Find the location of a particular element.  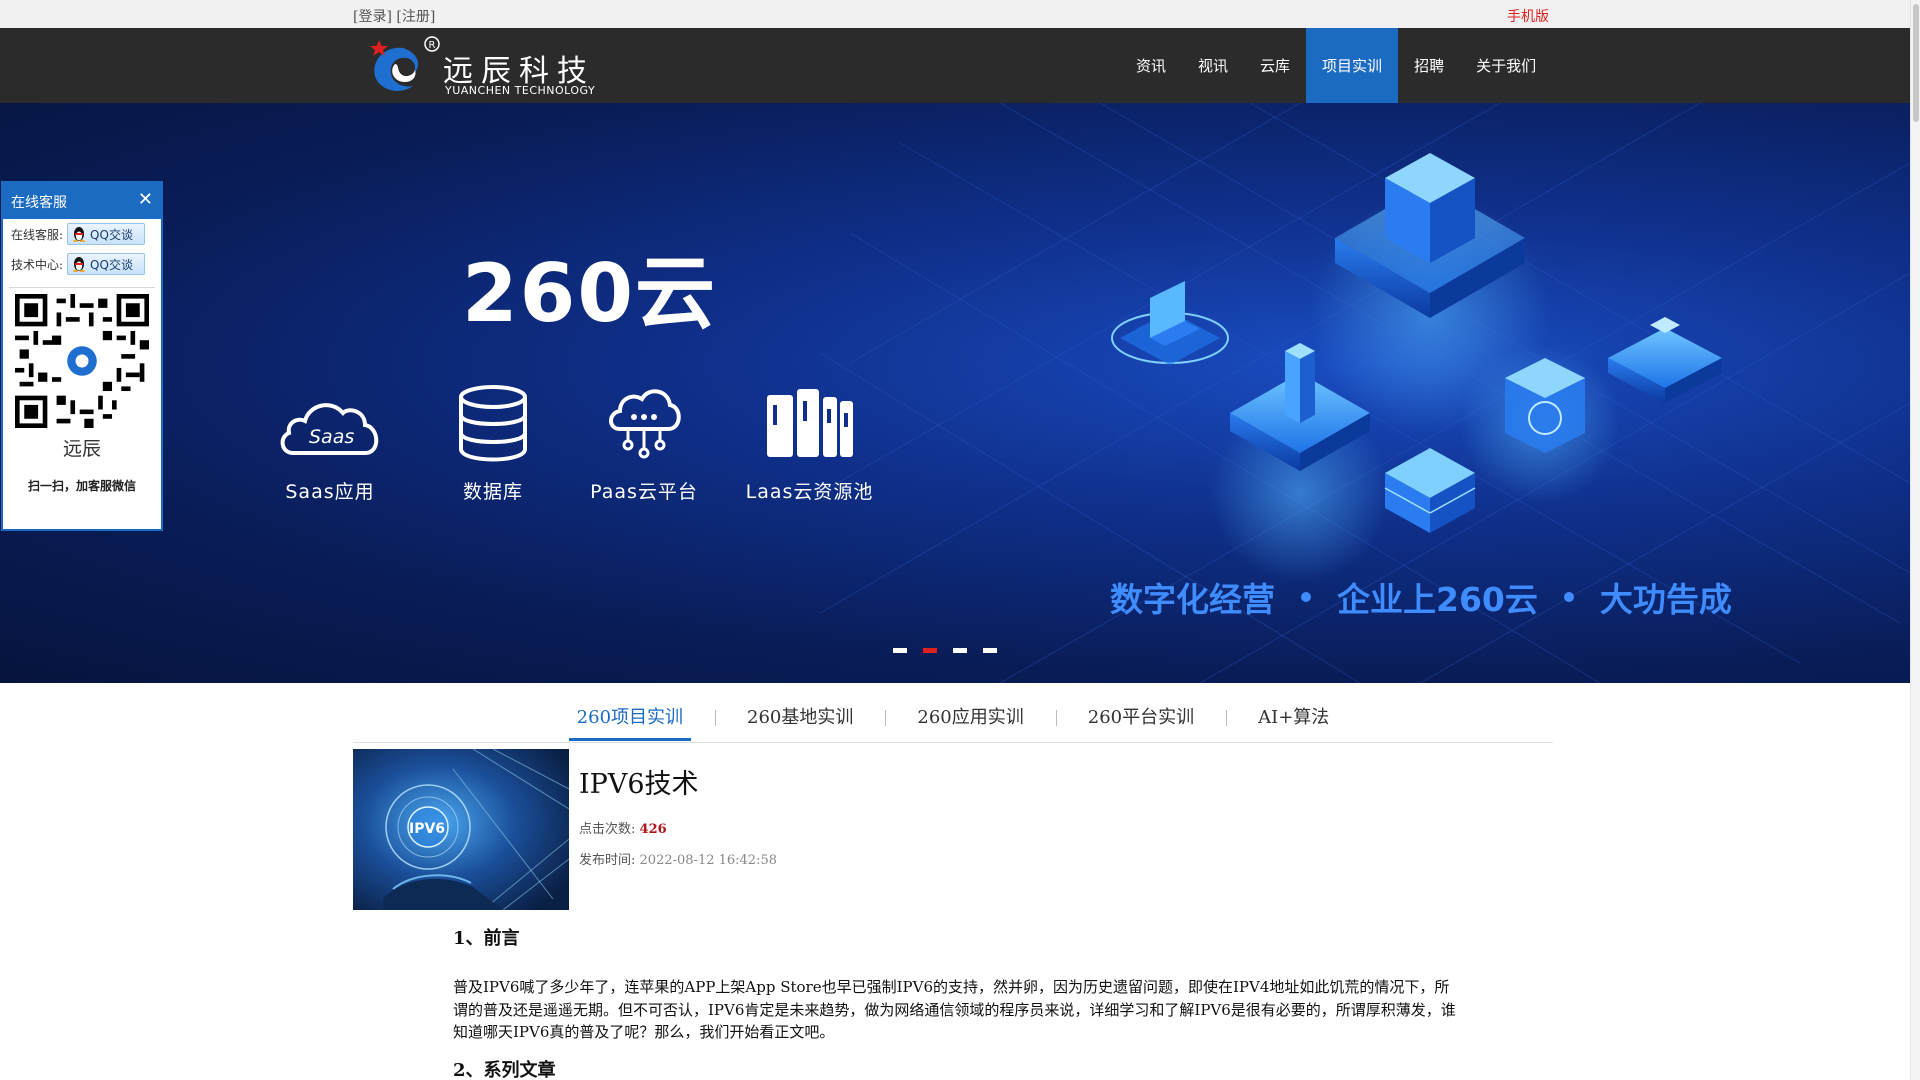

tab-260-base-training: 260基地实训 is located at coordinates (800, 715).